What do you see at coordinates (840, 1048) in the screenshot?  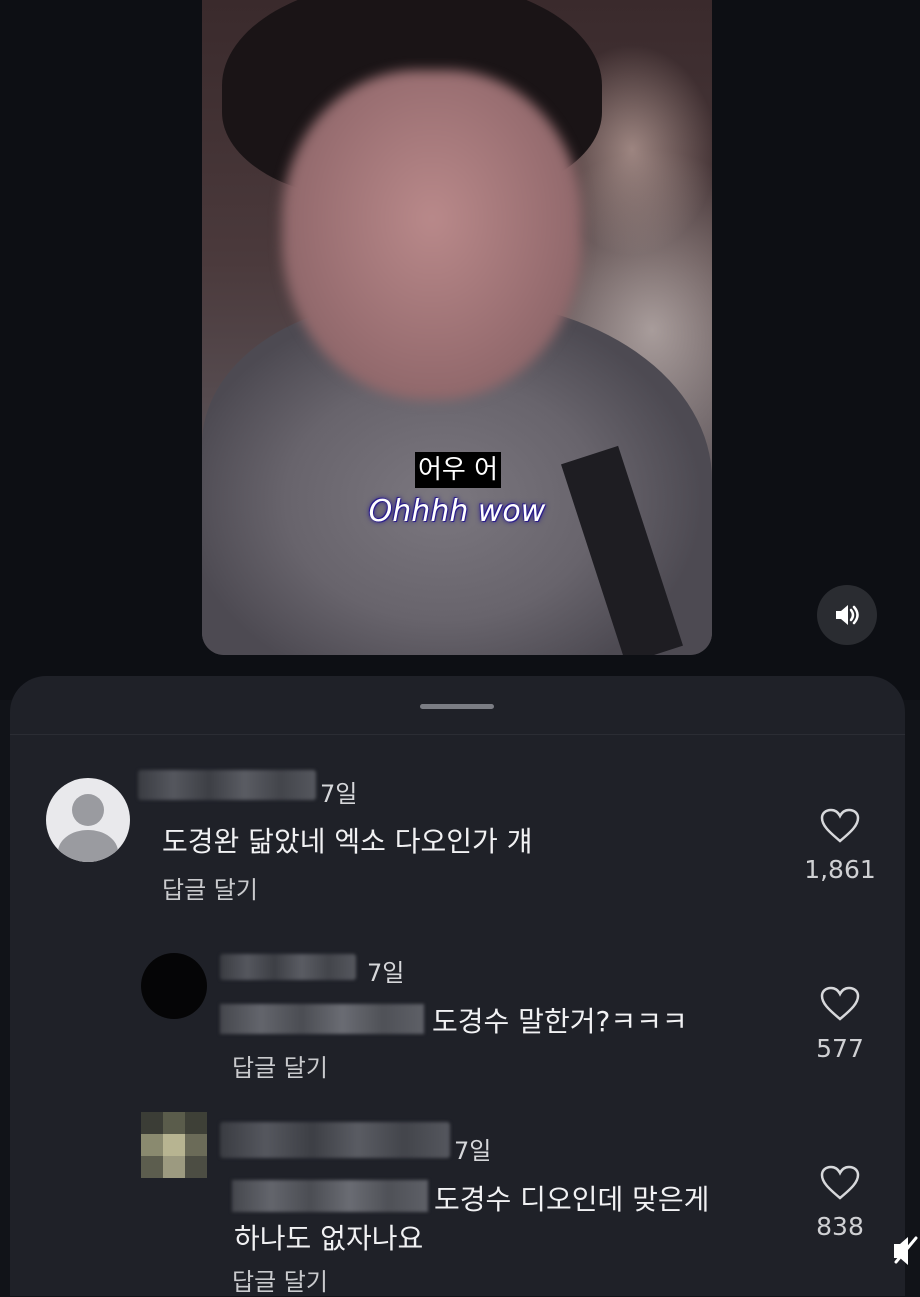 I see `like-count: 577` at bounding box center [840, 1048].